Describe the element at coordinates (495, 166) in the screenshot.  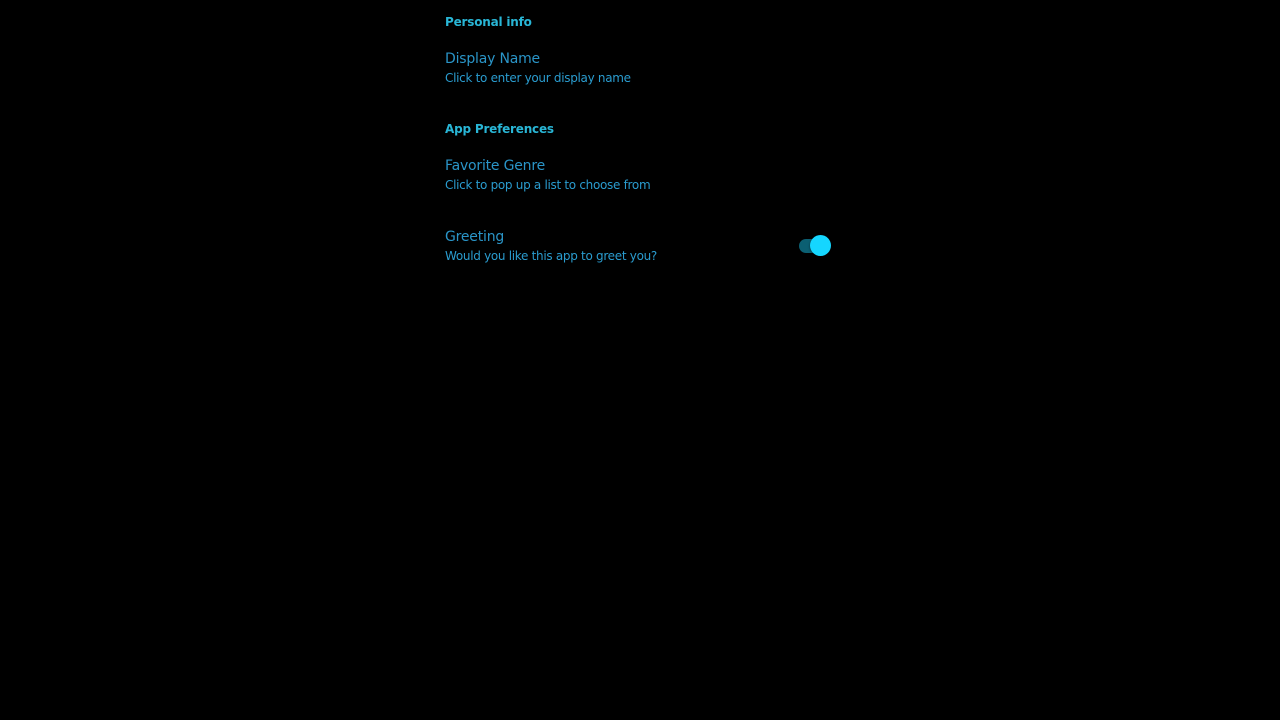
I see `pref-title: Favorite Genre` at that location.